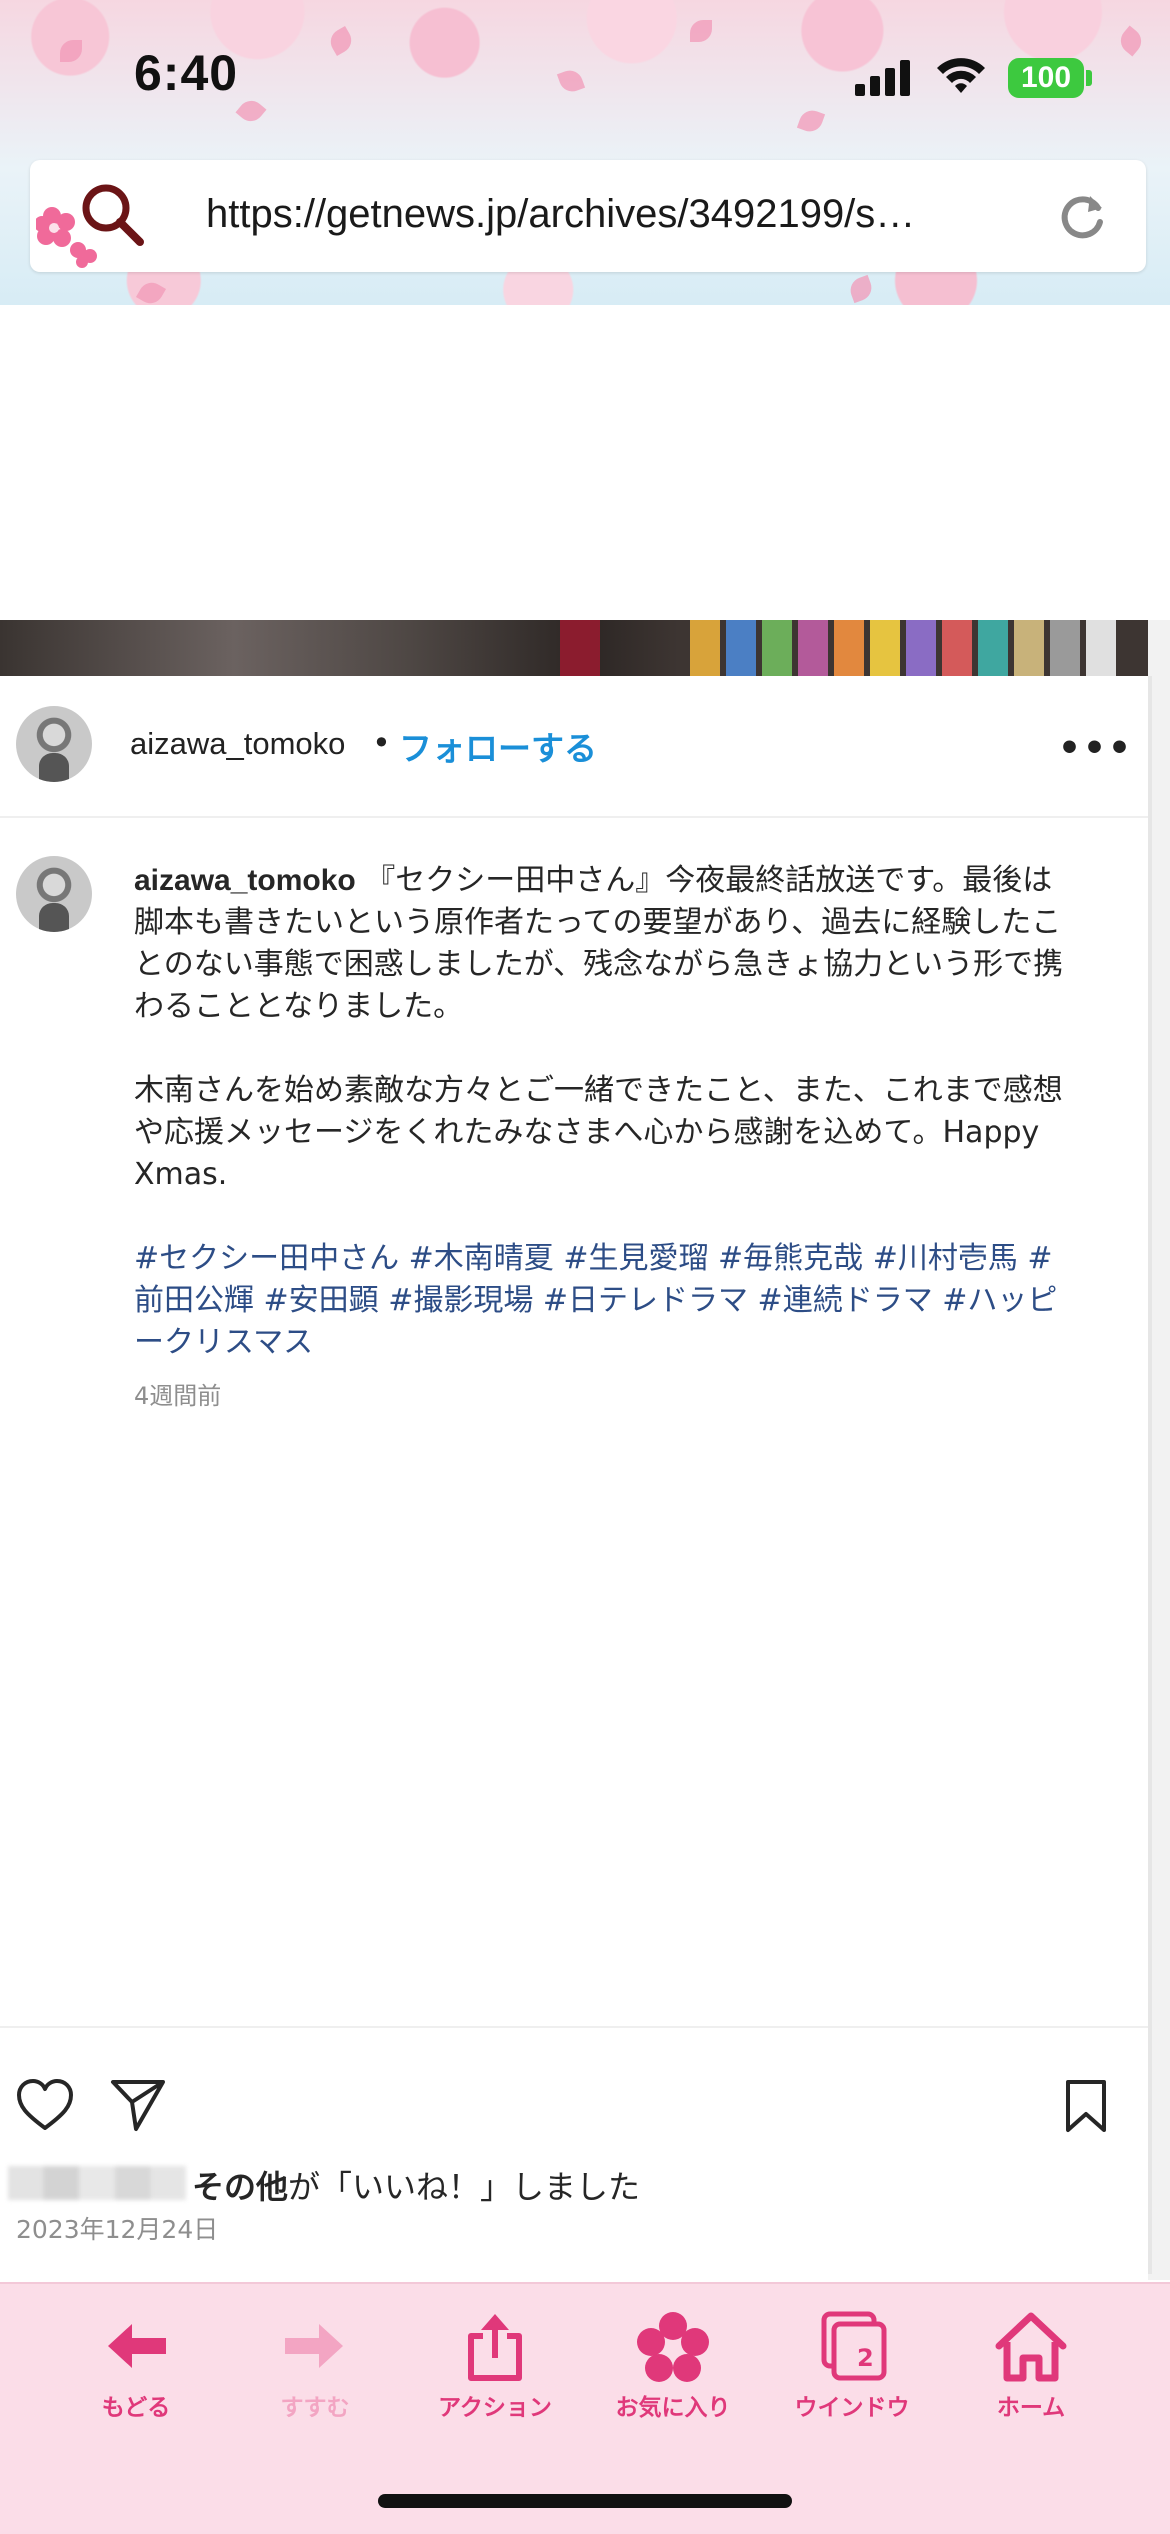  I want to click on likes-others: その他, so click(240, 2187).